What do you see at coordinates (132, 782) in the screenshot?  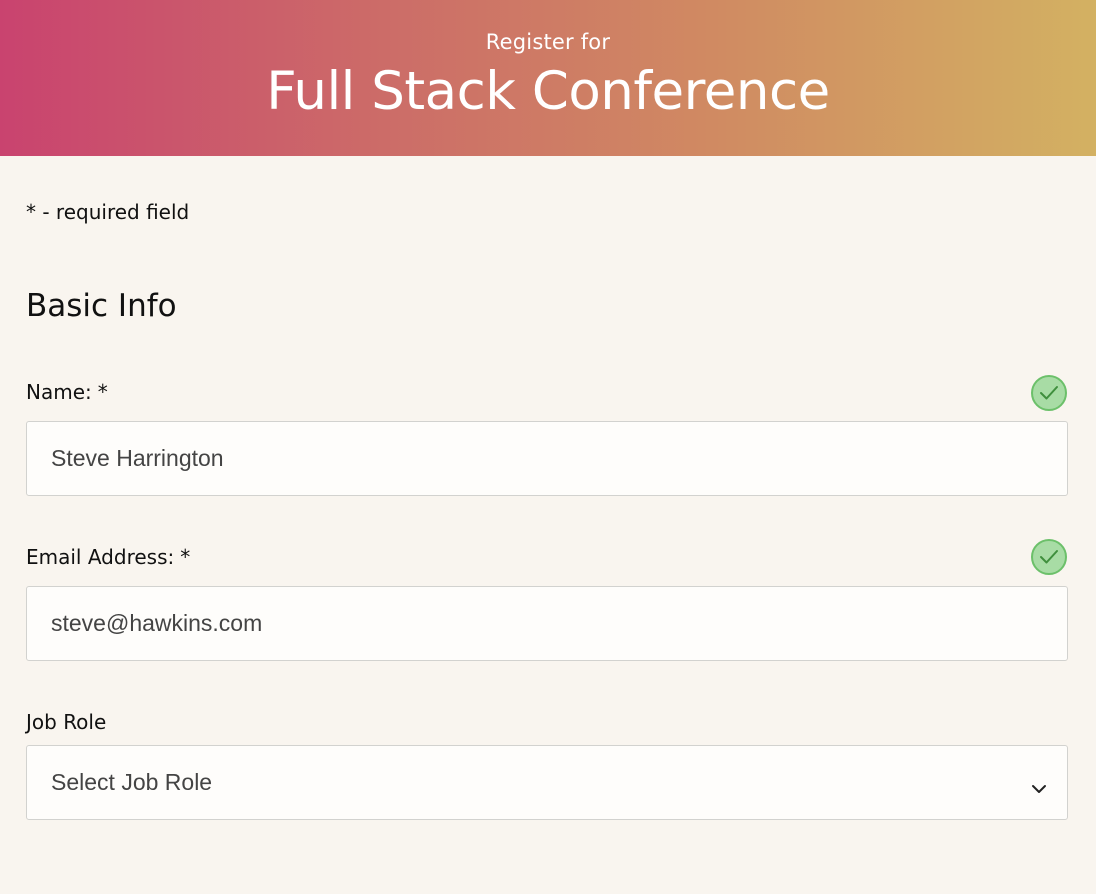 I see `job-role-selected-value: Select Job Role` at bounding box center [132, 782].